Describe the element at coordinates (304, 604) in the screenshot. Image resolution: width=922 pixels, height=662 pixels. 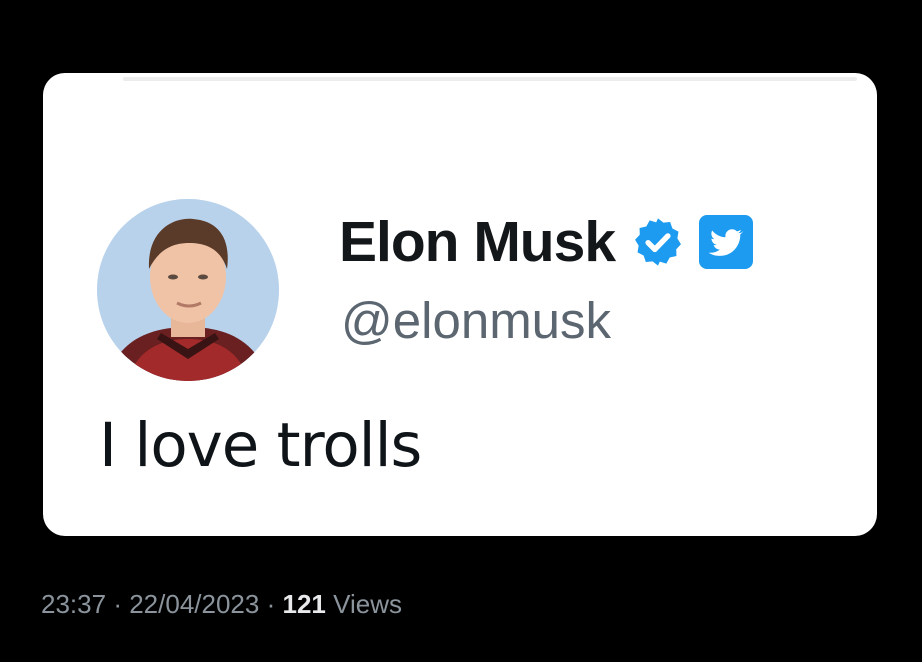
I see `views-count: 121` at that location.